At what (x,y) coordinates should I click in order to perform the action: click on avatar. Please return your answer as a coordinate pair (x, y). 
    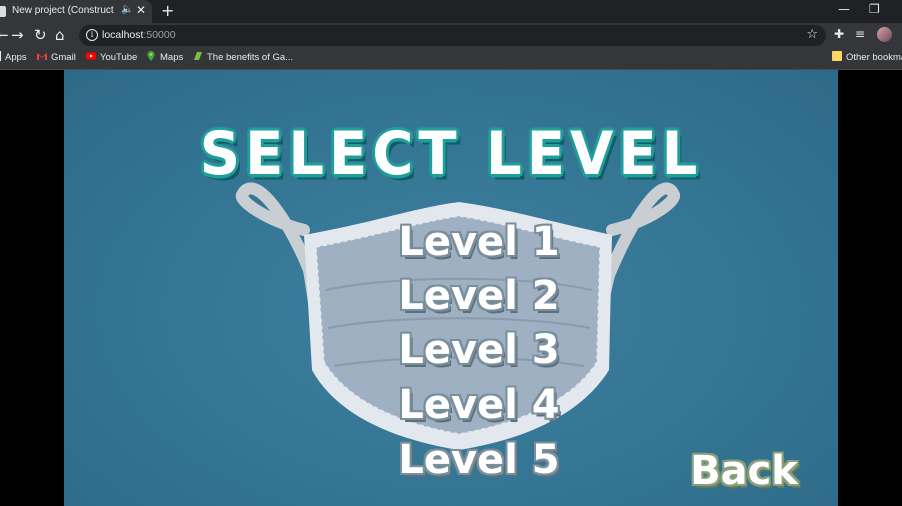
    Looking at the image, I should click on (884, 34).